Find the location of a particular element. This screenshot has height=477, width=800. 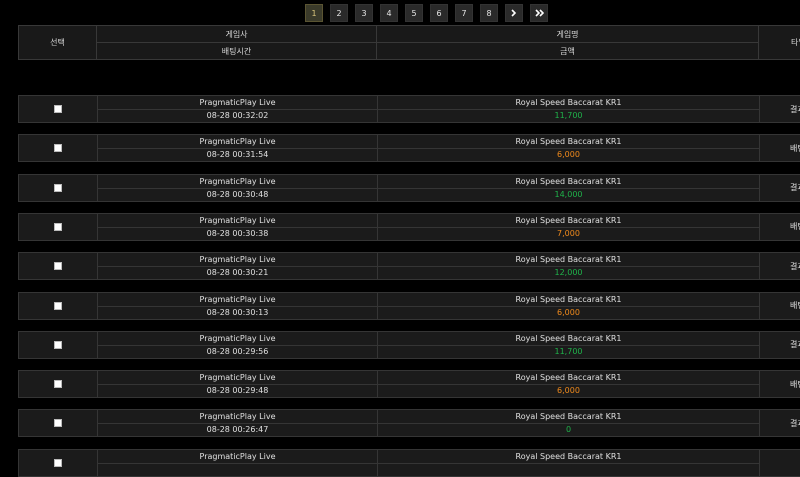

bet-time-cell: 08-28 00:29:48 is located at coordinates (237, 391).